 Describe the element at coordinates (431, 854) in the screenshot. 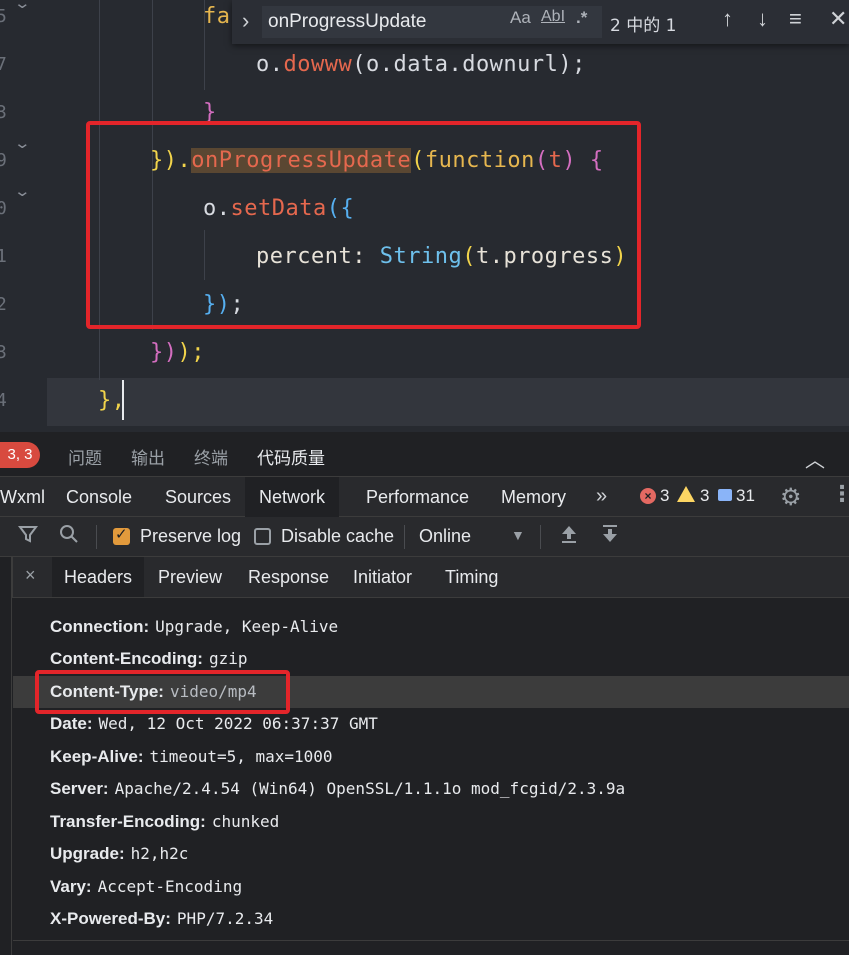

I see `header-row: Upgrade: h2,h2c` at that location.